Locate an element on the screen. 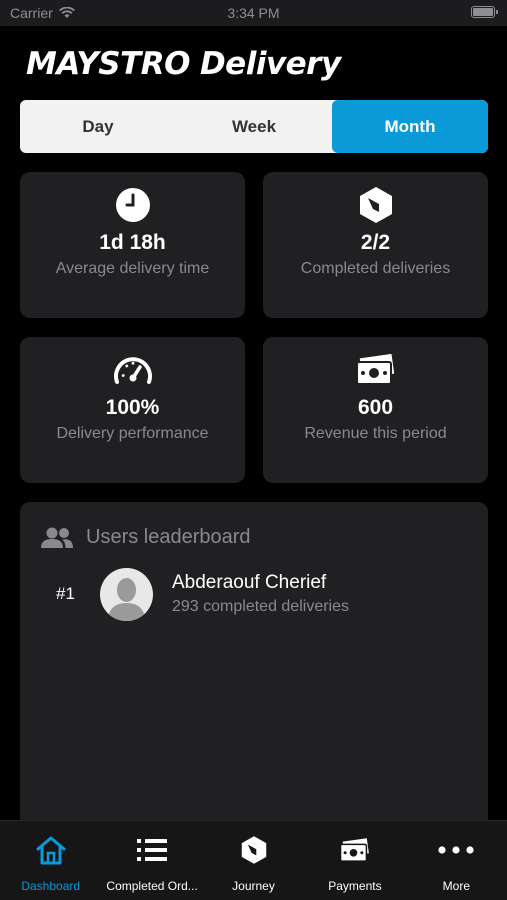 Image resolution: width=507 pixels, height=900 pixels. status-bar: Carrier 3:34 PM is located at coordinates (253, 13).